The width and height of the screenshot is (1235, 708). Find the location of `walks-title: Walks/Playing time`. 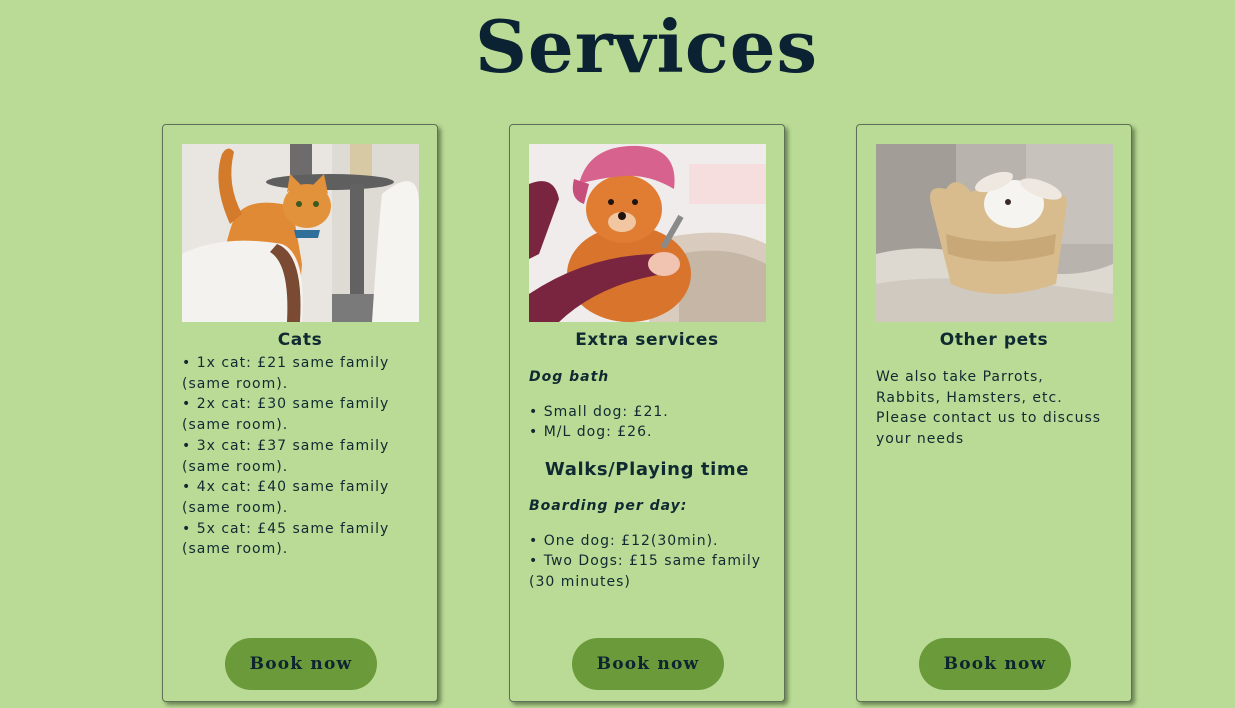

walks-title: Walks/Playing time is located at coordinates (647, 469).